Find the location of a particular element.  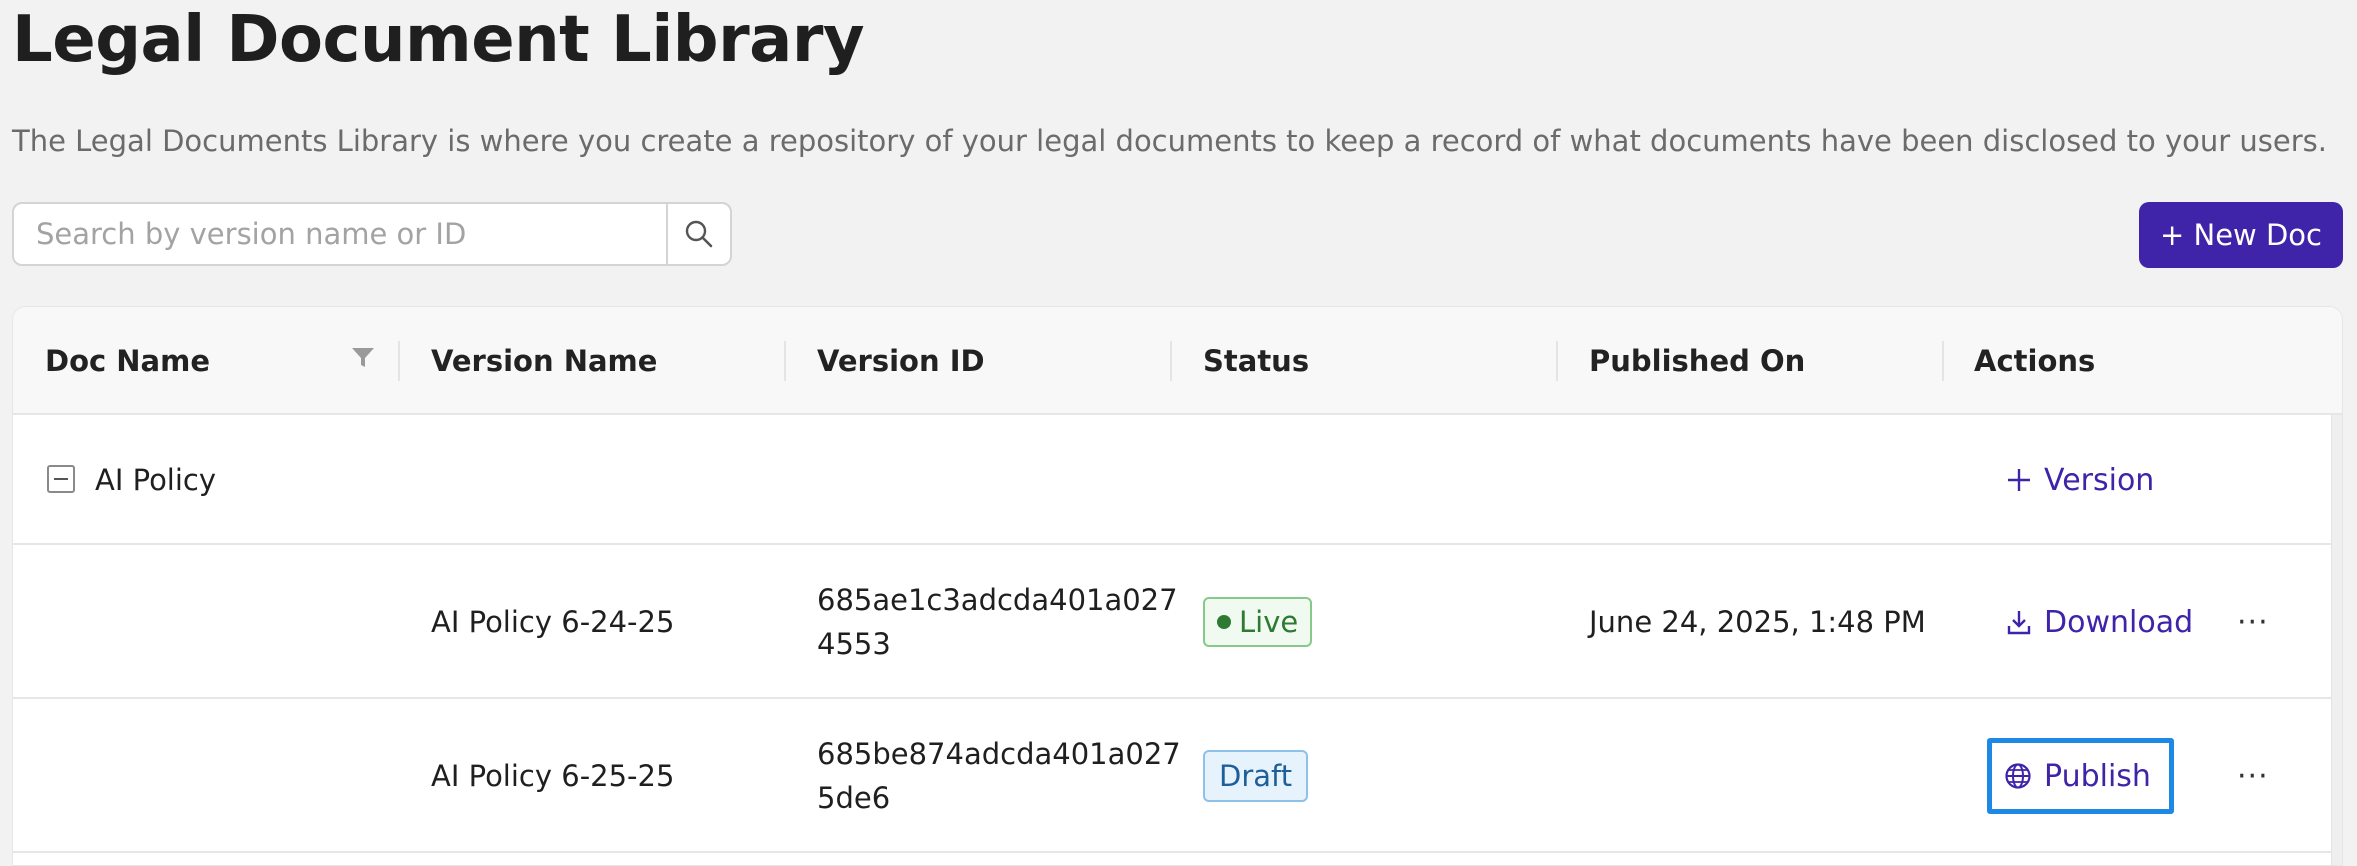

column-header-actions: Actions is located at coordinates (2035, 361).